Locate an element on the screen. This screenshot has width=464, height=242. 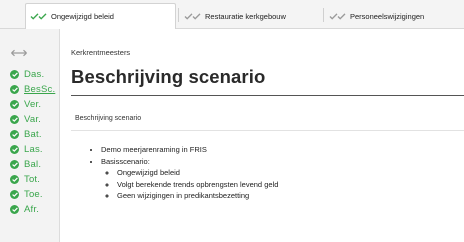
breadcrumb: Kerkrentmeesters is located at coordinates (101, 52).